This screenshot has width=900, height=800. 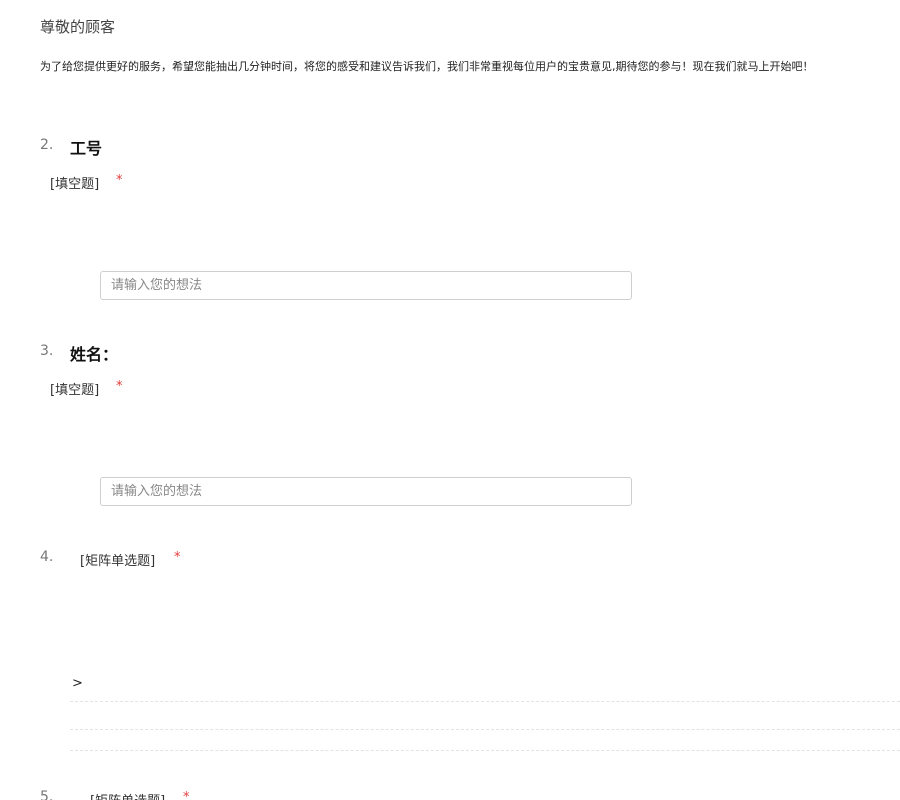 What do you see at coordinates (47, 145) in the screenshot?
I see `question-2-number: 2.` at bounding box center [47, 145].